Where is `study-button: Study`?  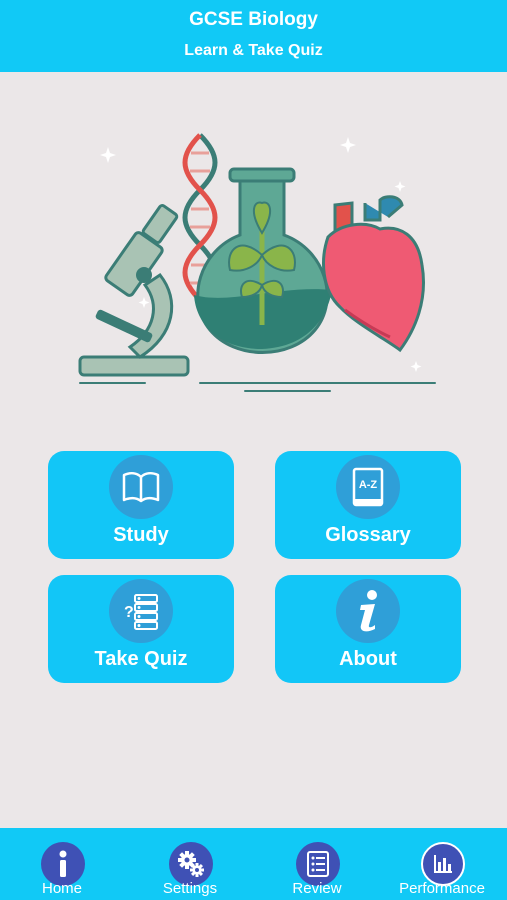
study-button: Study is located at coordinates (141, 505).